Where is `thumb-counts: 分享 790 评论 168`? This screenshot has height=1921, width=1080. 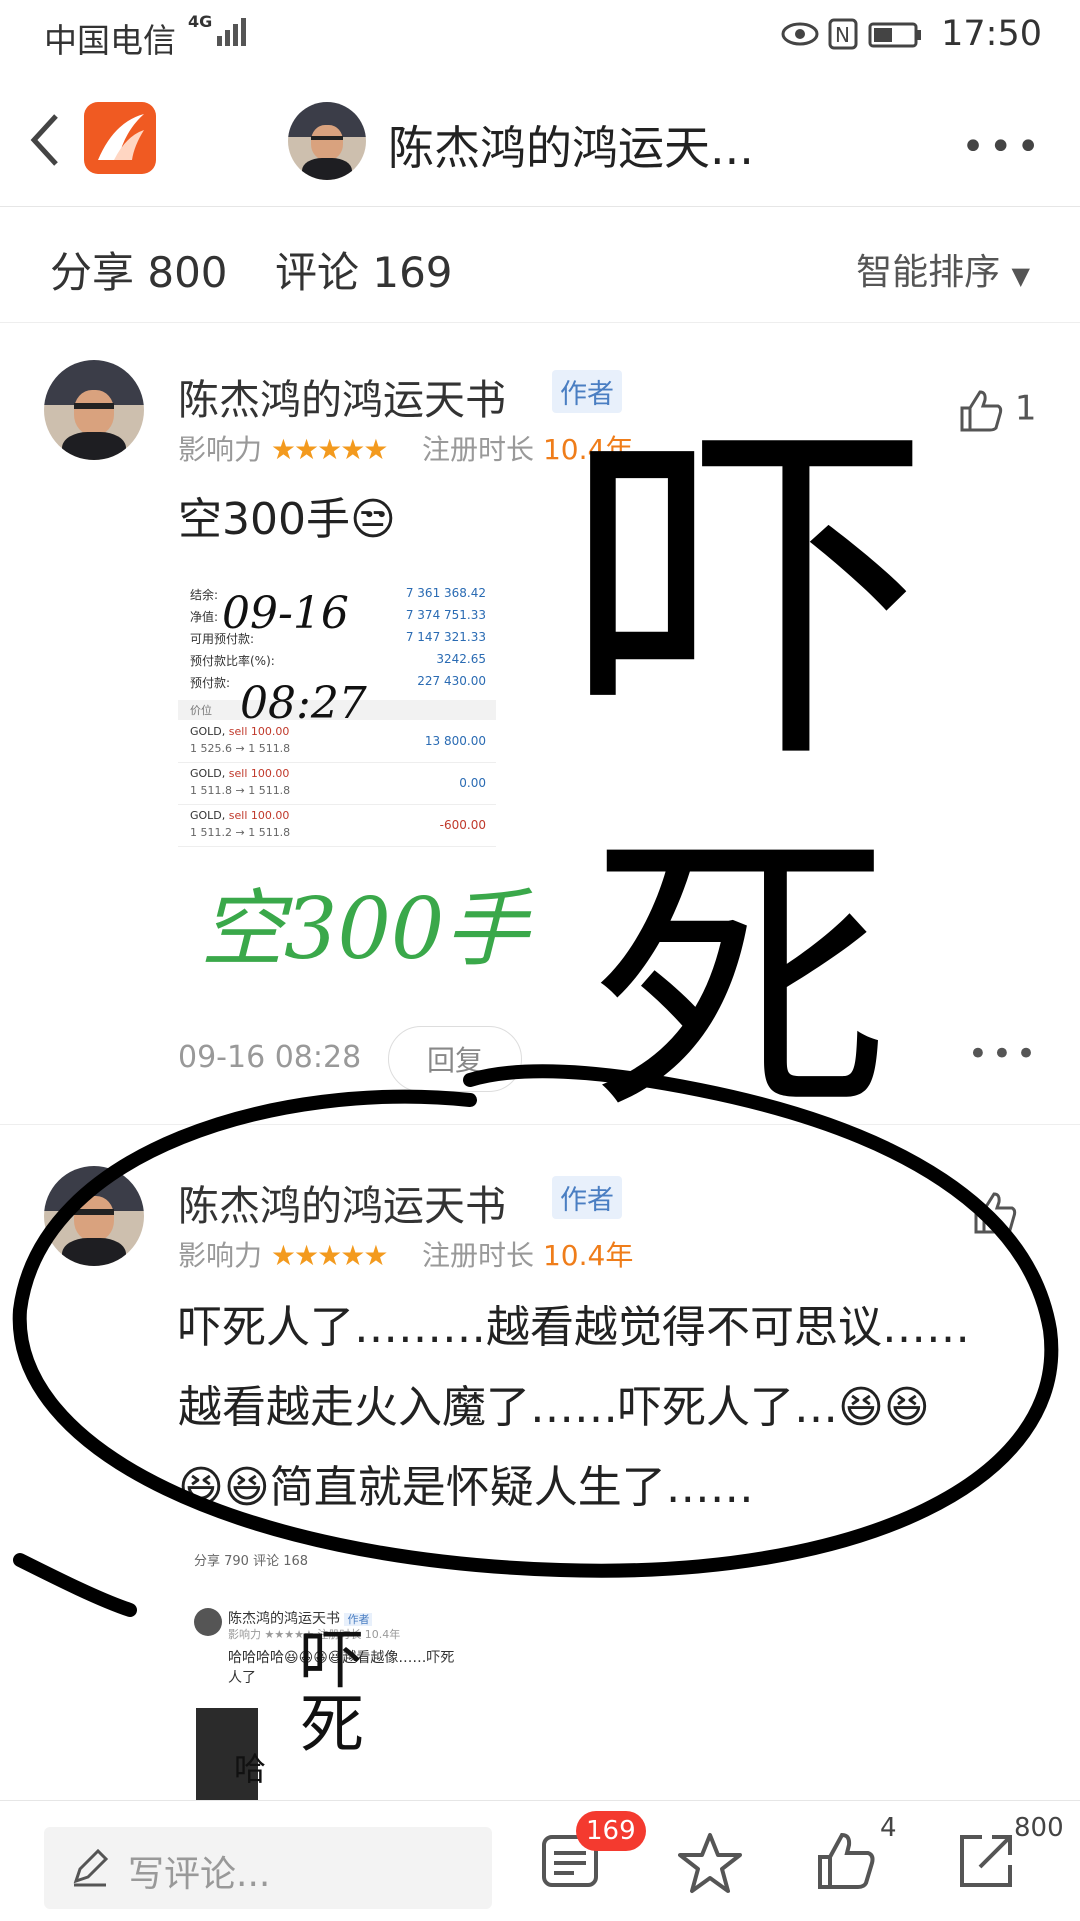 thumb-counts: 分享 790 评论 168 is located at coordinates (251, 1561).